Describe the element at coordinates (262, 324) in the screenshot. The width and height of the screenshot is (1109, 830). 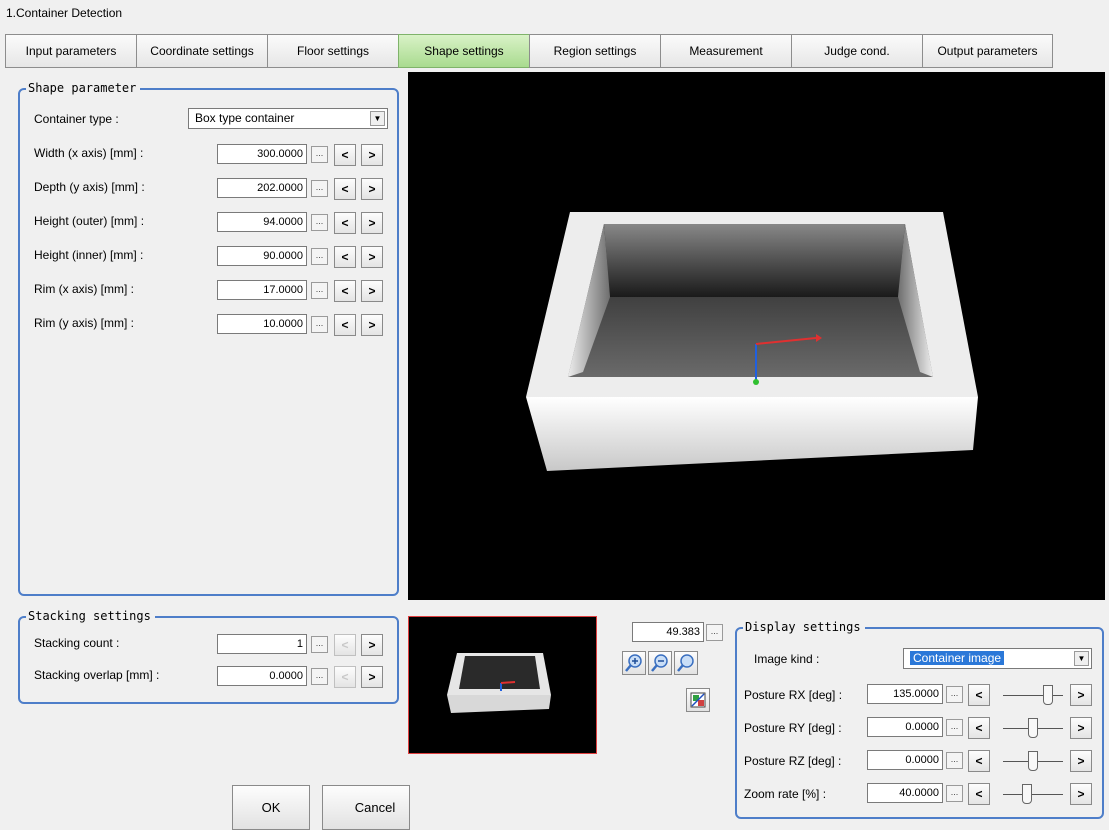
I see `shape-row-field: 10.0000` at that location.